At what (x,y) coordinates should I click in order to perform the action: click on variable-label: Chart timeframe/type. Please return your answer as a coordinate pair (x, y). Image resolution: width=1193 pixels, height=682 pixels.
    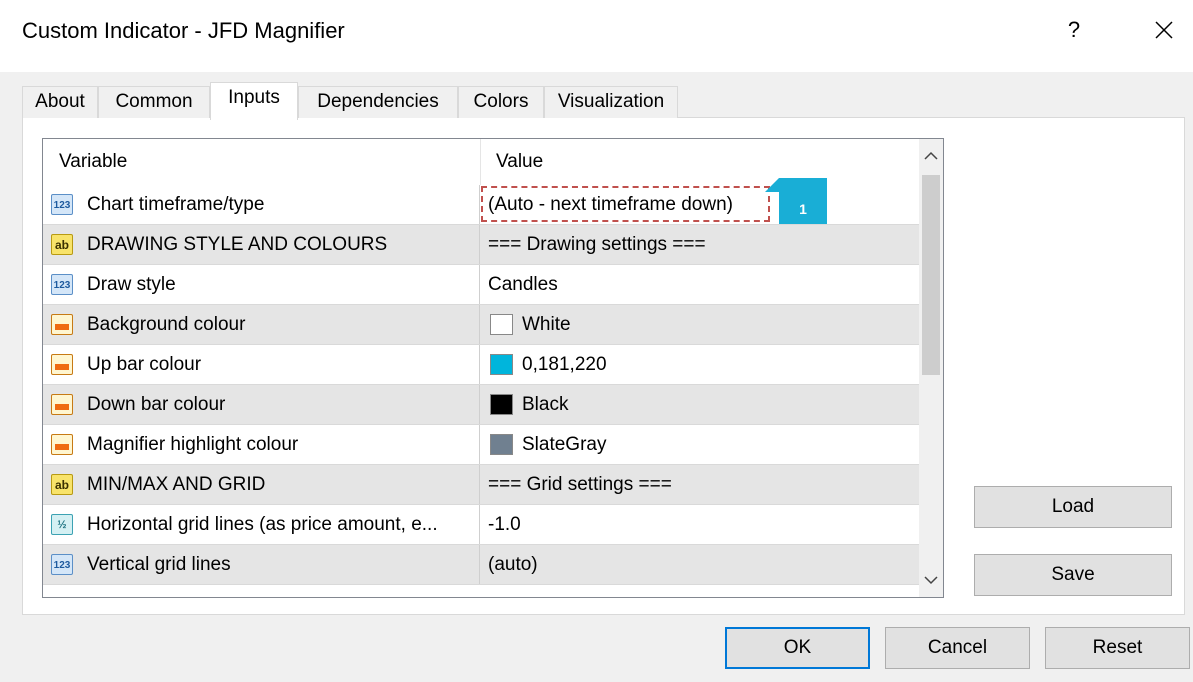
    Looking at the image, I should click on (176, 204).